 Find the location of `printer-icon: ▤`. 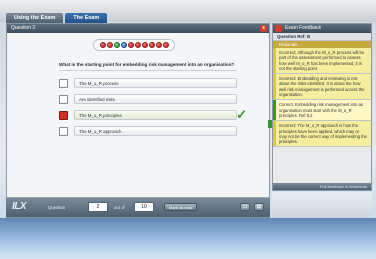

printer-icon: ▤ is located at coordinates (259, 207).